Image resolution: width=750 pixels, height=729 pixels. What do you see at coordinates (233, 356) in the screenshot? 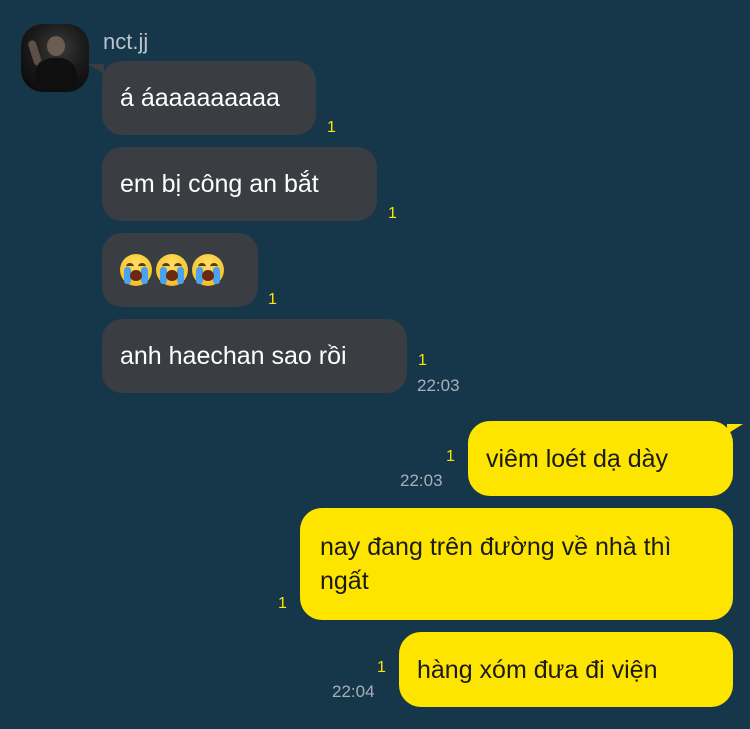
I see `message-text: anh haechan sao rồi` at bounding box center [233, 356].